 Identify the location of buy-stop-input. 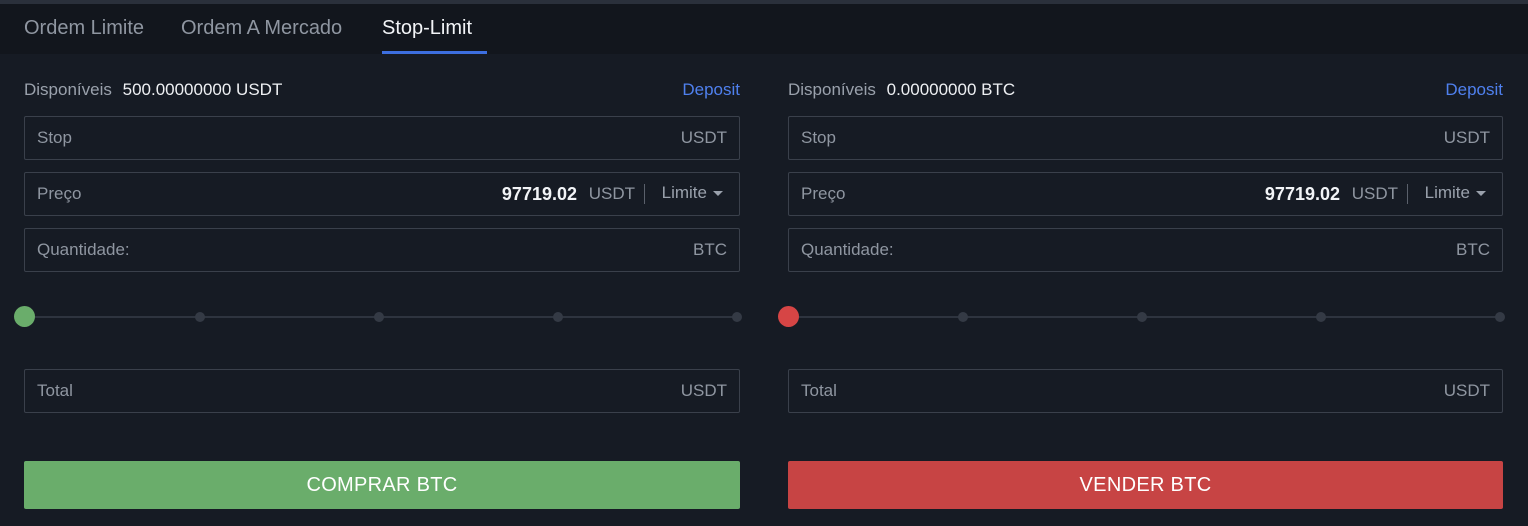
(407, 138).